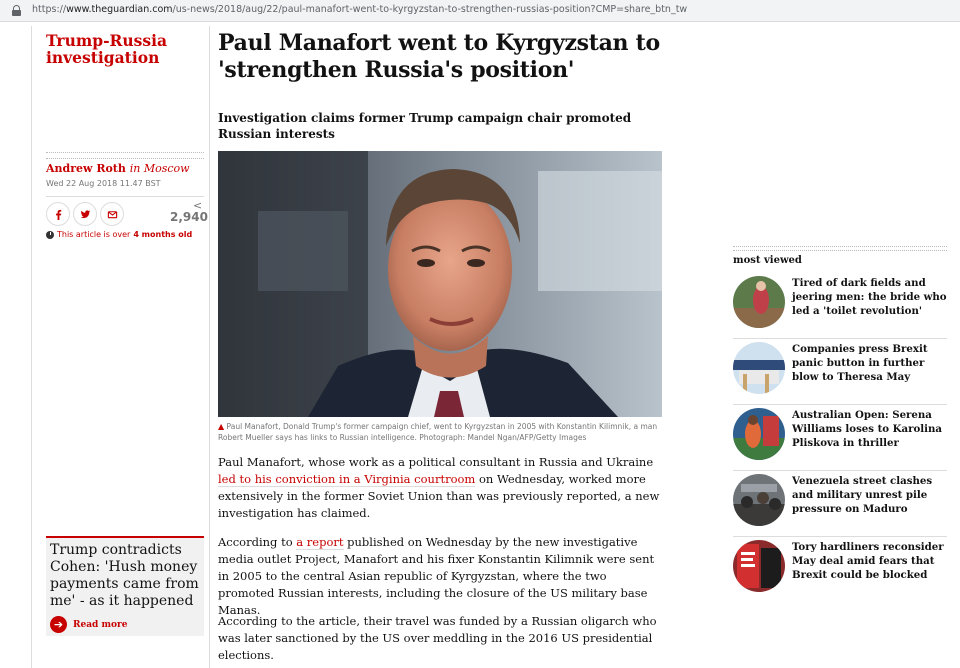 This screenshot has height=668, width=960. I want to click on share-count: 2,940, so click(189, 217).